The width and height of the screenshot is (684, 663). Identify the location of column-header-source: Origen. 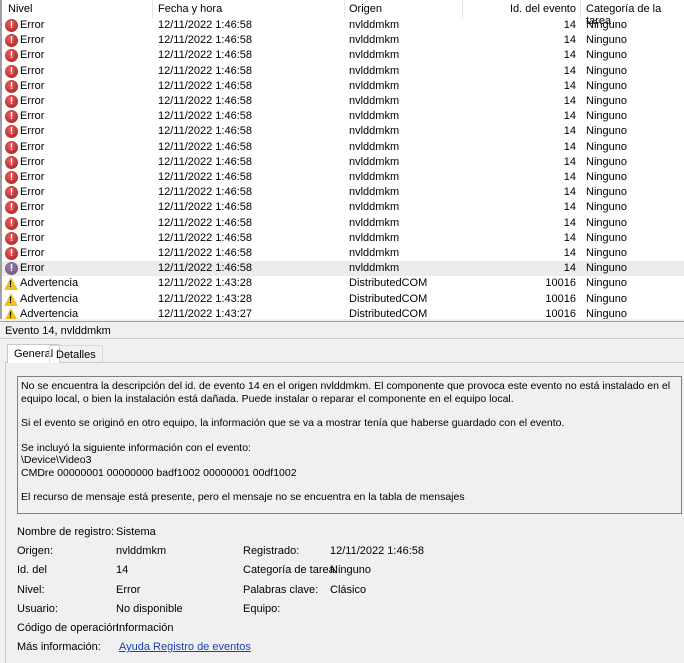
(365, 9).